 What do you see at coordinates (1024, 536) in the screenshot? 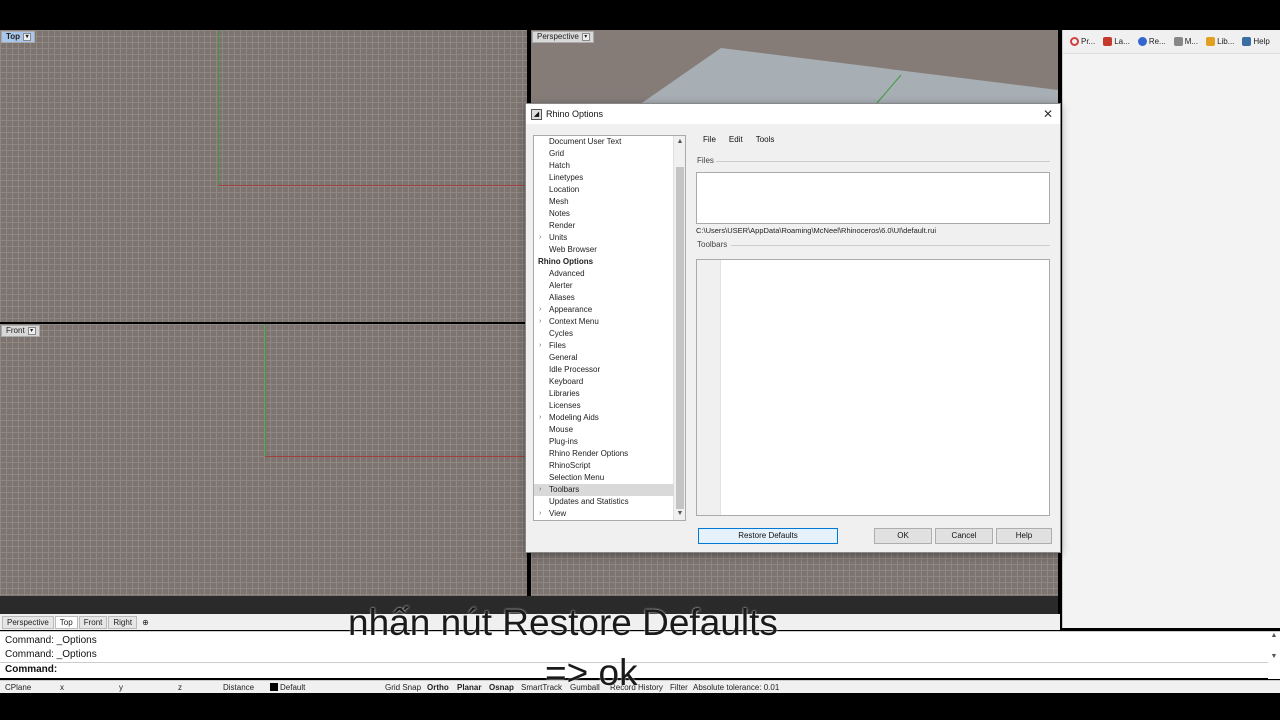
I see `help-button: Help` at bounding box center [1024, 536].